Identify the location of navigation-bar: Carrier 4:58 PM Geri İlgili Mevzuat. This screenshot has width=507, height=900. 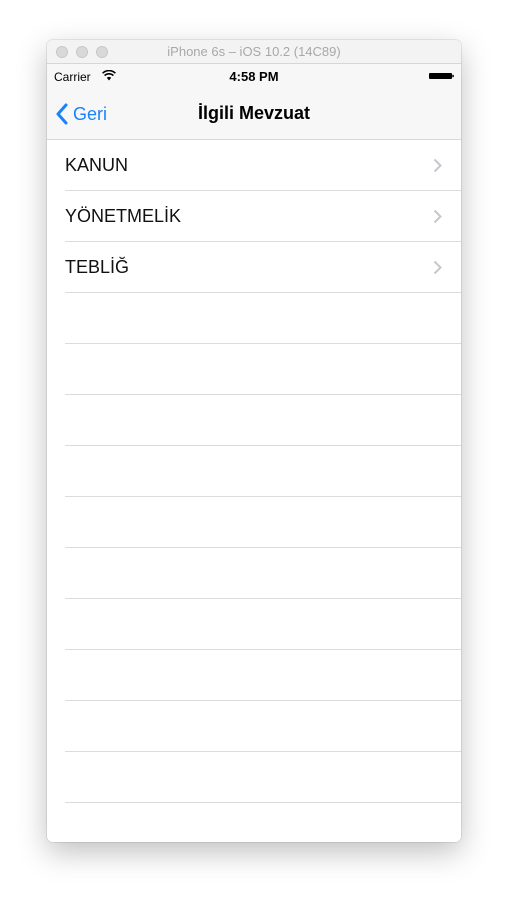
(254, 102).